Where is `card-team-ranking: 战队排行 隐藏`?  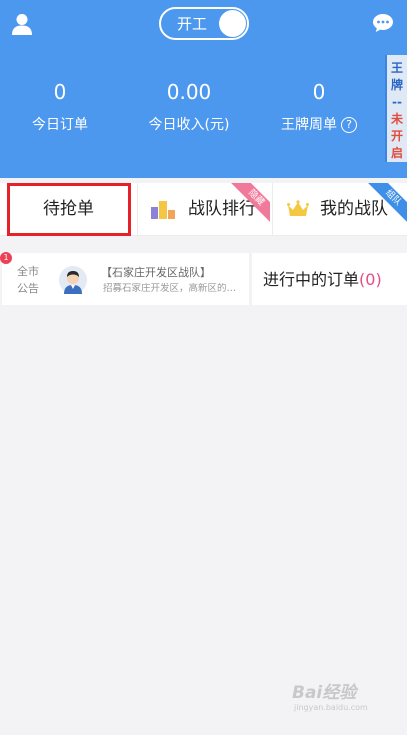
card-team-ranking: 战队排行 隐藏 is located at coordinates (203, 209).